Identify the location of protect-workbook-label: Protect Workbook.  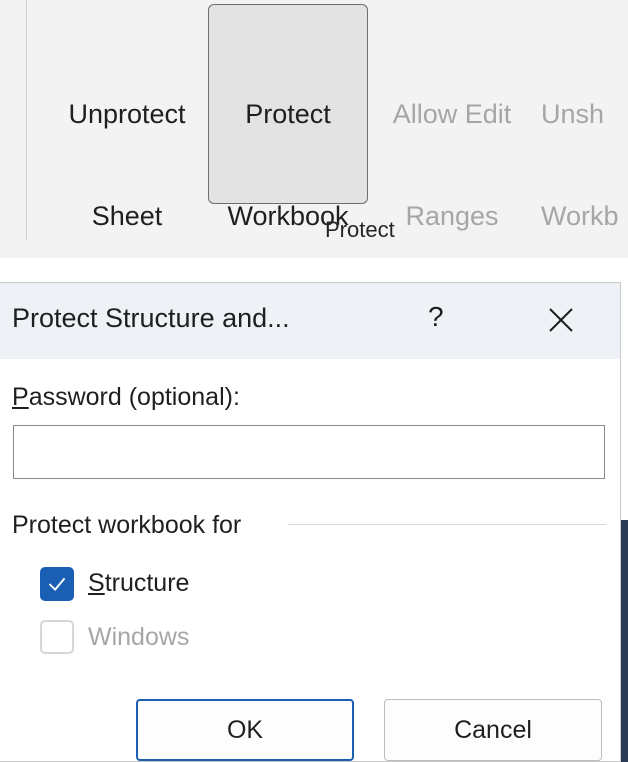
(288, 165).